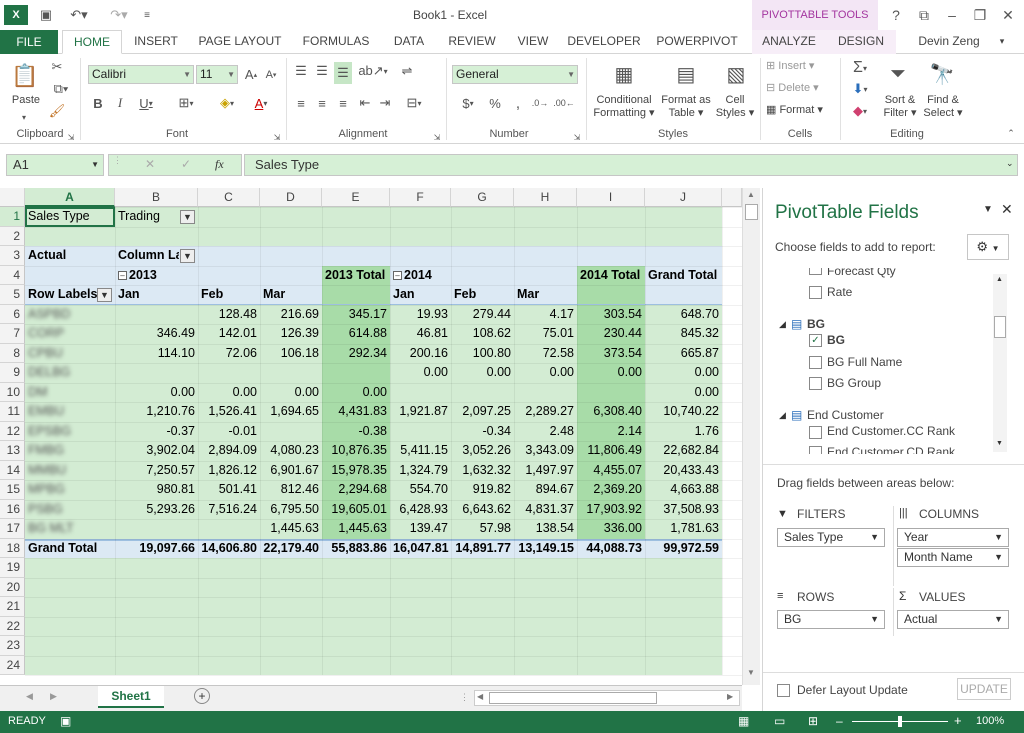 This screenshot has width=1024, height=733. What do you see at coordinates (150, 164) in the screenshot?
I see `cancel-icon: ✕` at bounding box center [150, 164].